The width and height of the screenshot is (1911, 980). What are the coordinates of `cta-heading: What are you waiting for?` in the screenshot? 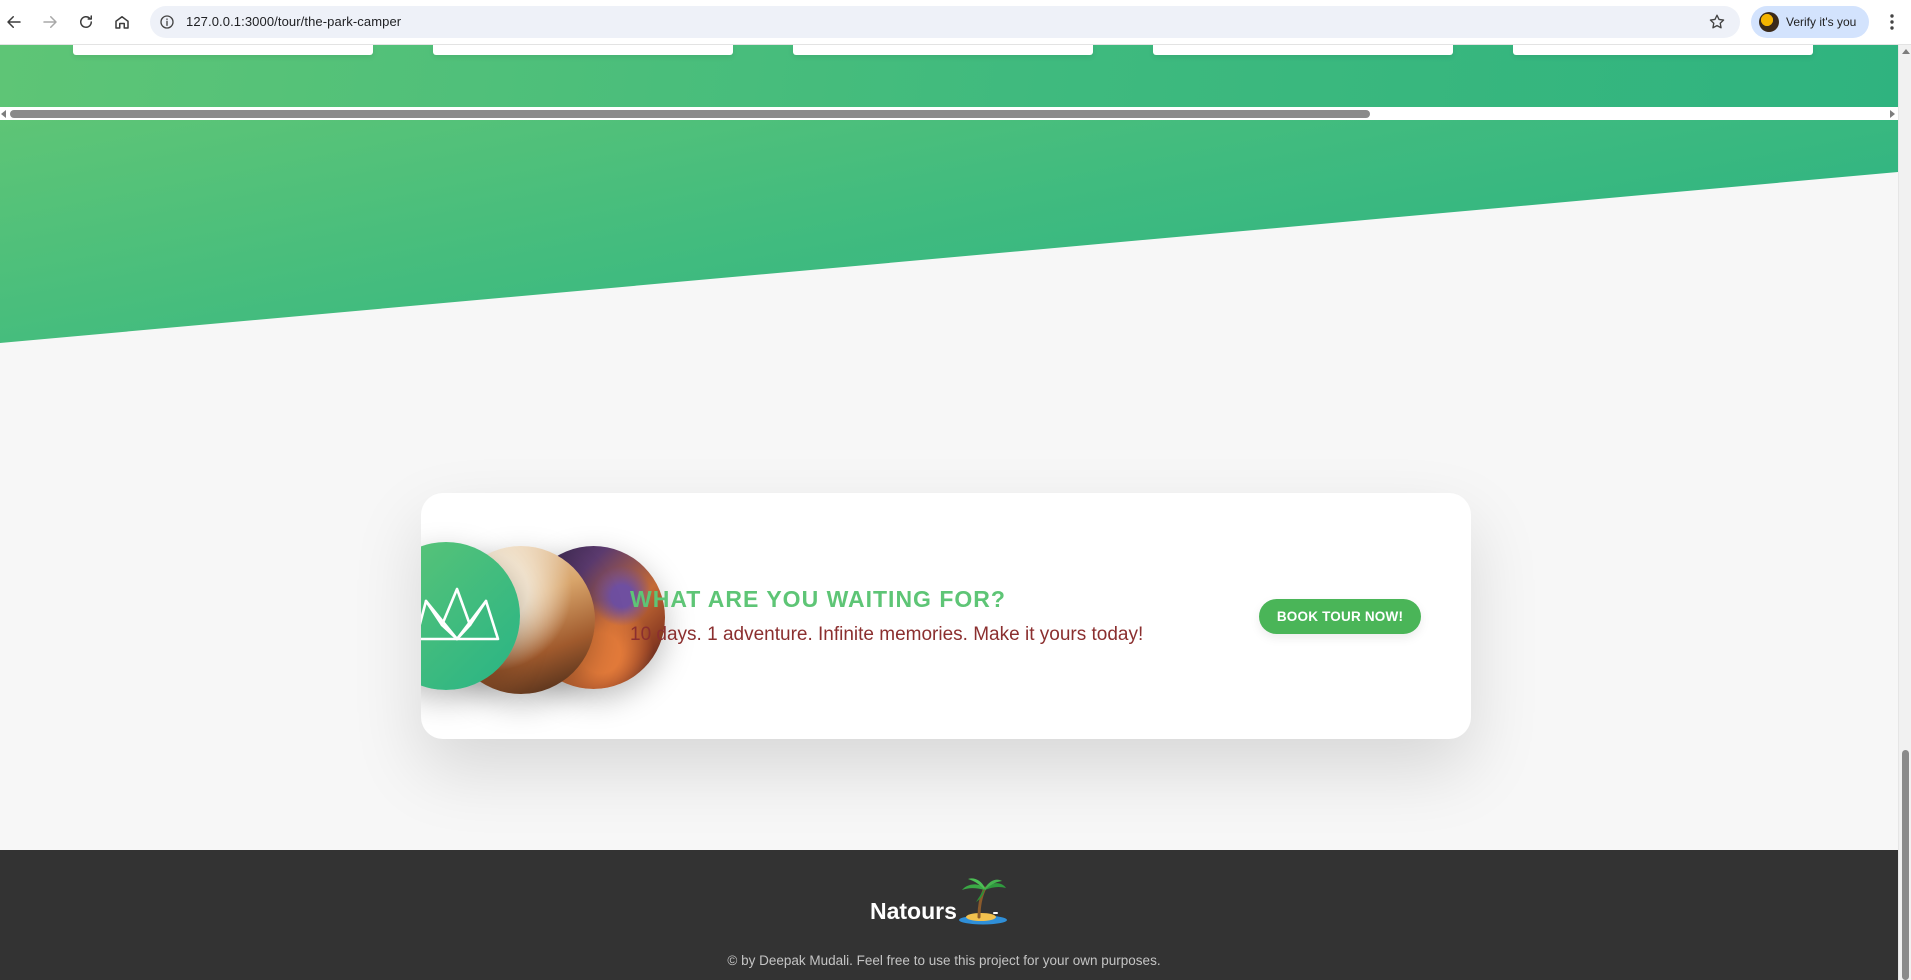 It's located at (818, 599).